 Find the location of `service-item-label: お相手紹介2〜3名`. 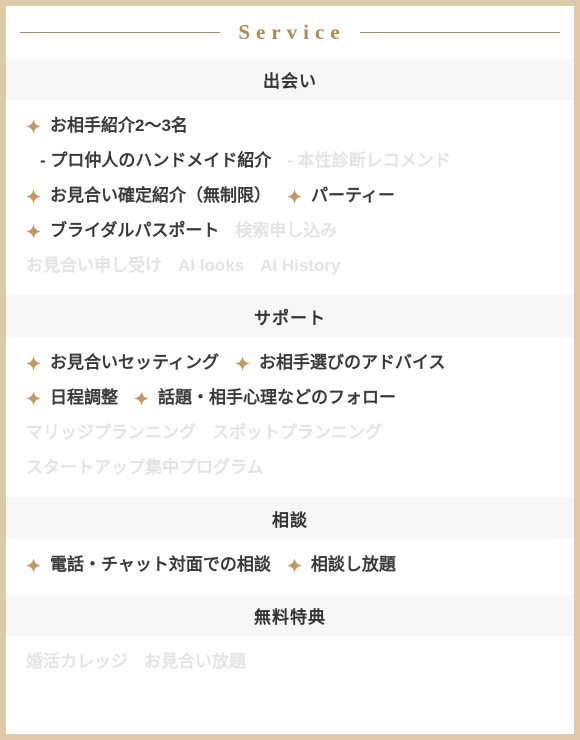

service-item-label: お相手紹介2〜3名 is located at coordinates (119, 126).